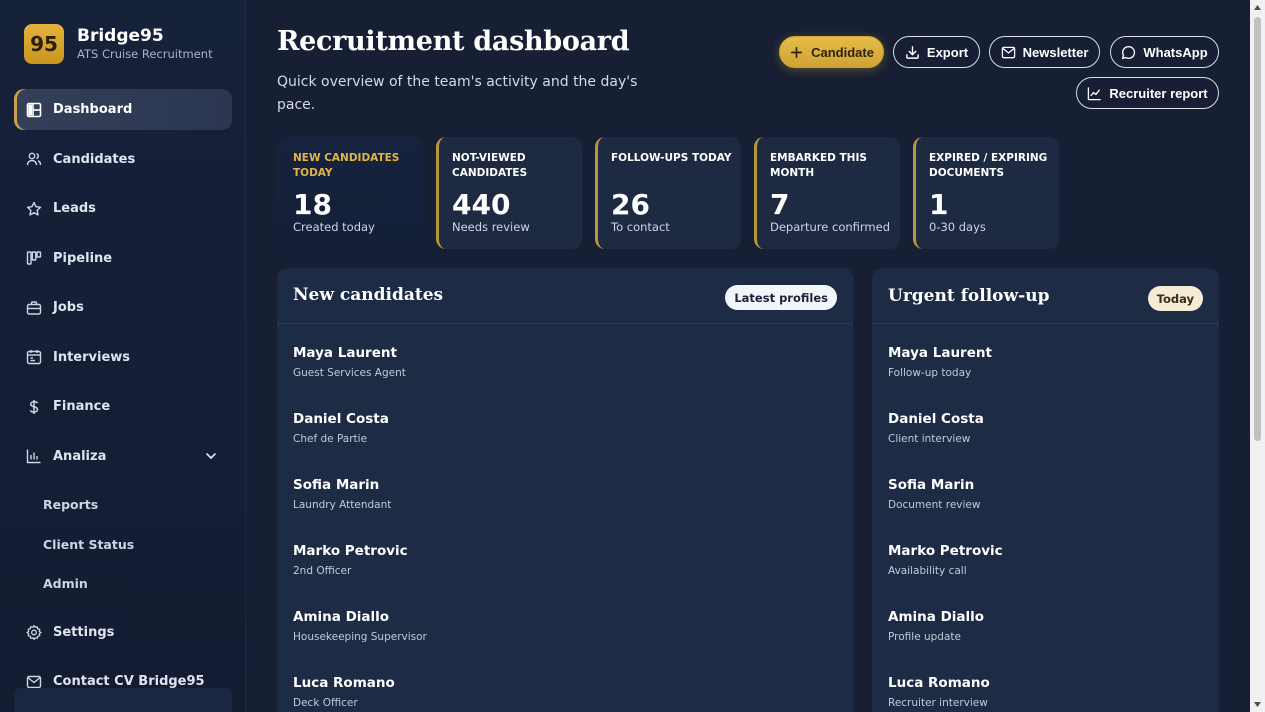 This screenshot has height=712, width=1265. Describe the element at coordinates (490, 165) in the screenshot. I see `stat-label: Not-viewed candidates` at that location.